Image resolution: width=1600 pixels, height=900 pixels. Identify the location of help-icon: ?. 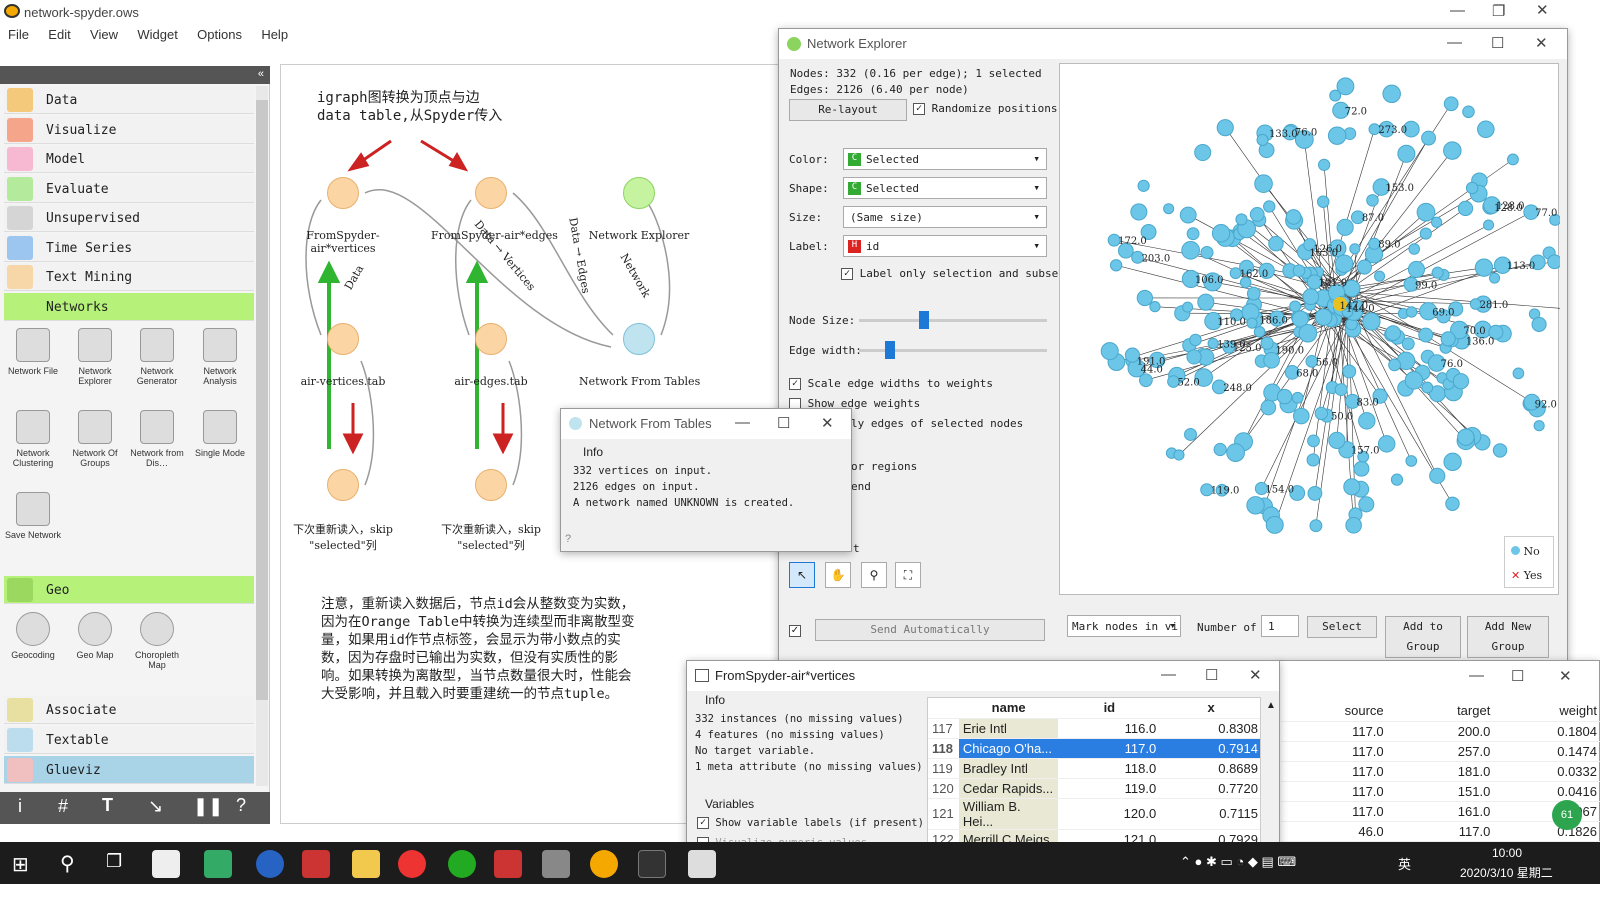
(241, 805).